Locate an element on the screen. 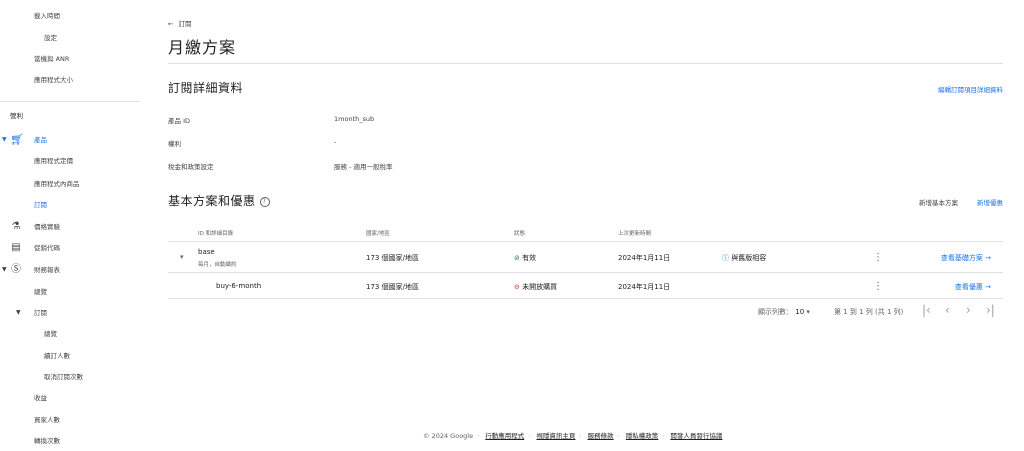 The height and width of the screenshot is (451, 1024). blocked-icon: ⊖ is located at coordinates (517, 287).